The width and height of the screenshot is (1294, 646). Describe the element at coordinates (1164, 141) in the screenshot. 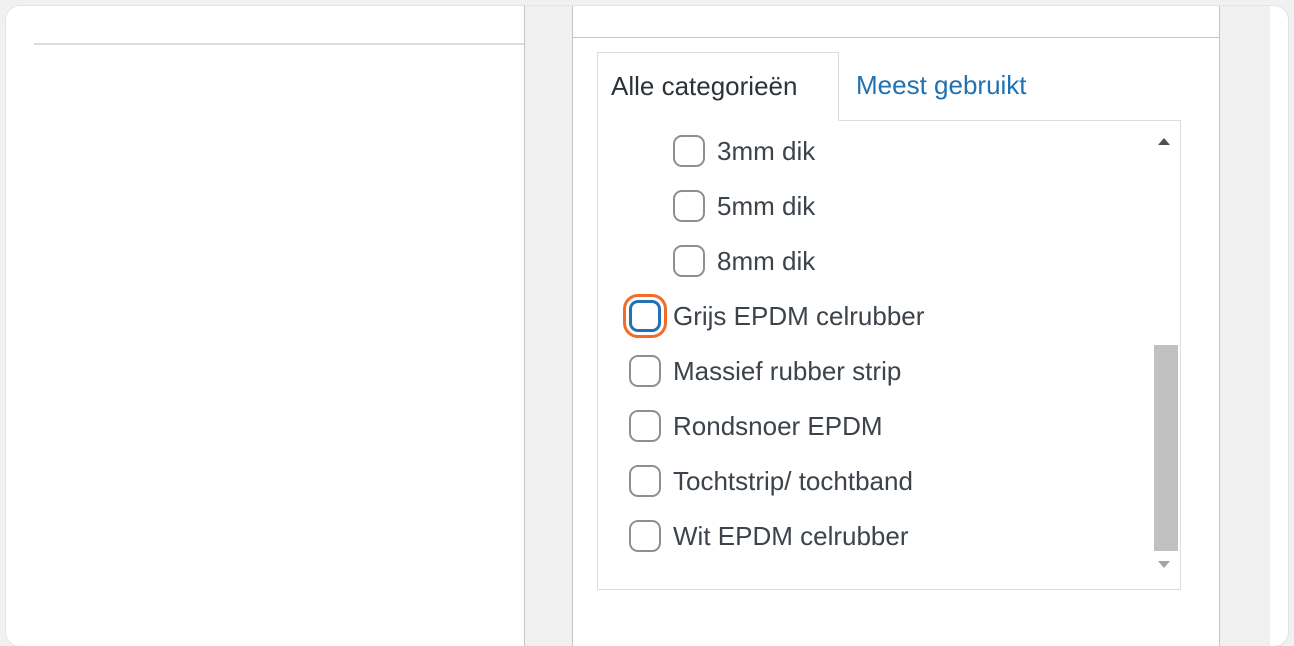

I see `scroll-up-arrow-icon` at that location.